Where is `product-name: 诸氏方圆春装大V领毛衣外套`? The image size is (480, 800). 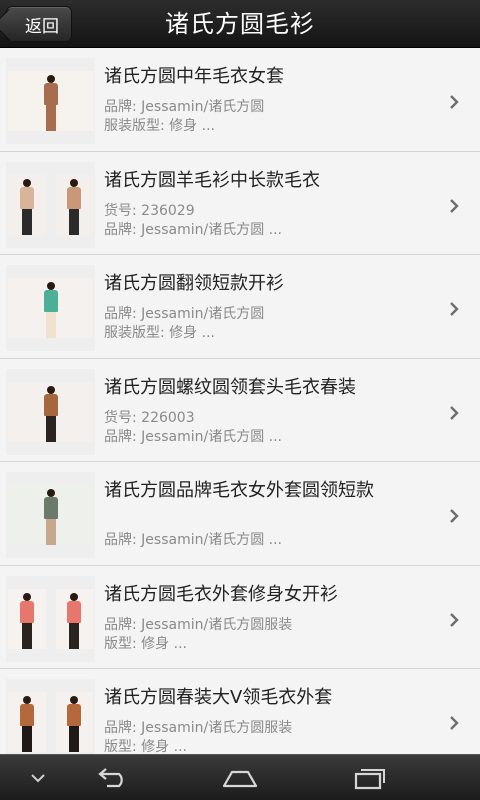
product-name: 诸氏方圆春装大V领毛衣外套 is located at coordinates (218, 697).